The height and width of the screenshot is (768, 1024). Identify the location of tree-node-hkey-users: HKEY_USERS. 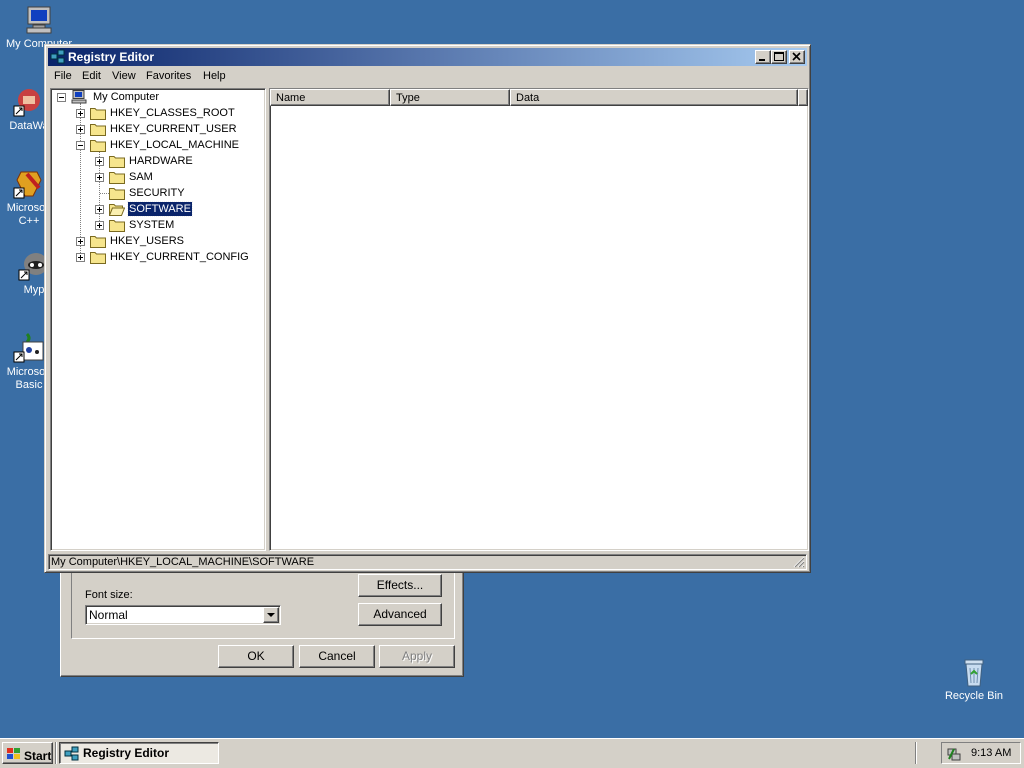
(166, 241).